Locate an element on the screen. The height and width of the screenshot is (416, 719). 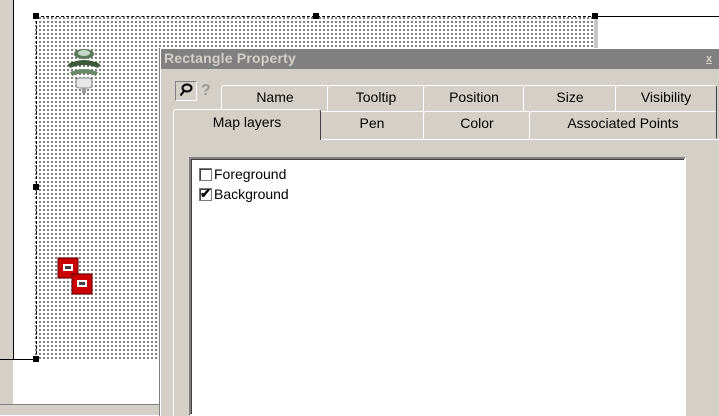
foreground-checkbox is located at coordinates (205, 174).